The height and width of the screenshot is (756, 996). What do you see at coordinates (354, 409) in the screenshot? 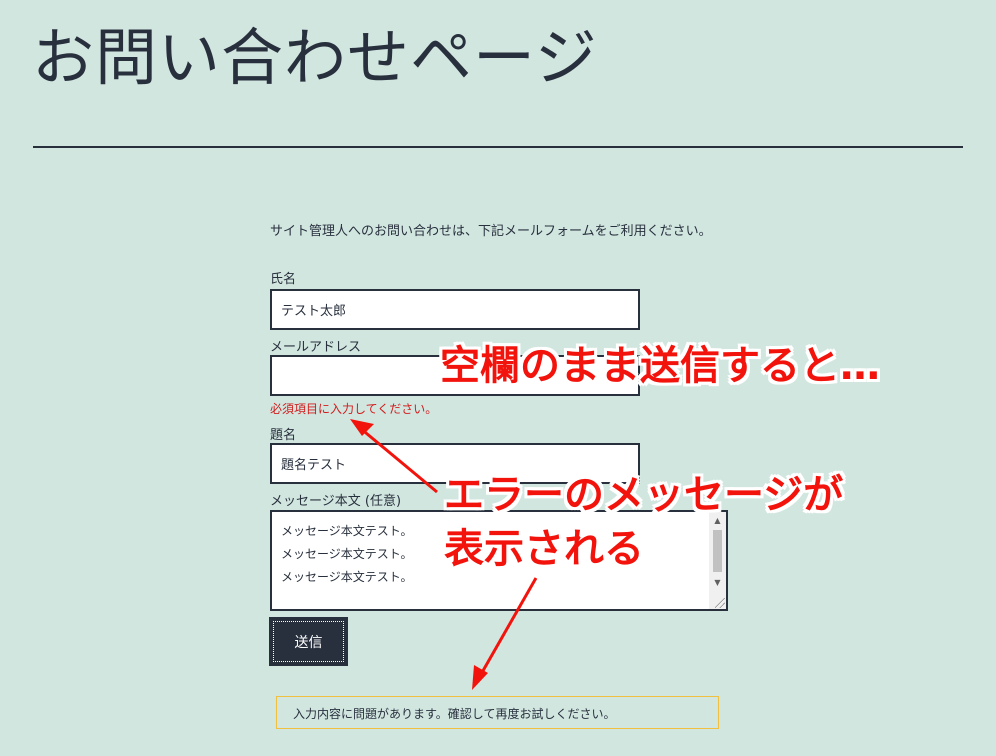
I see `email-error-message: 必須項目に入力してください。` at bounding box center [354, 409].